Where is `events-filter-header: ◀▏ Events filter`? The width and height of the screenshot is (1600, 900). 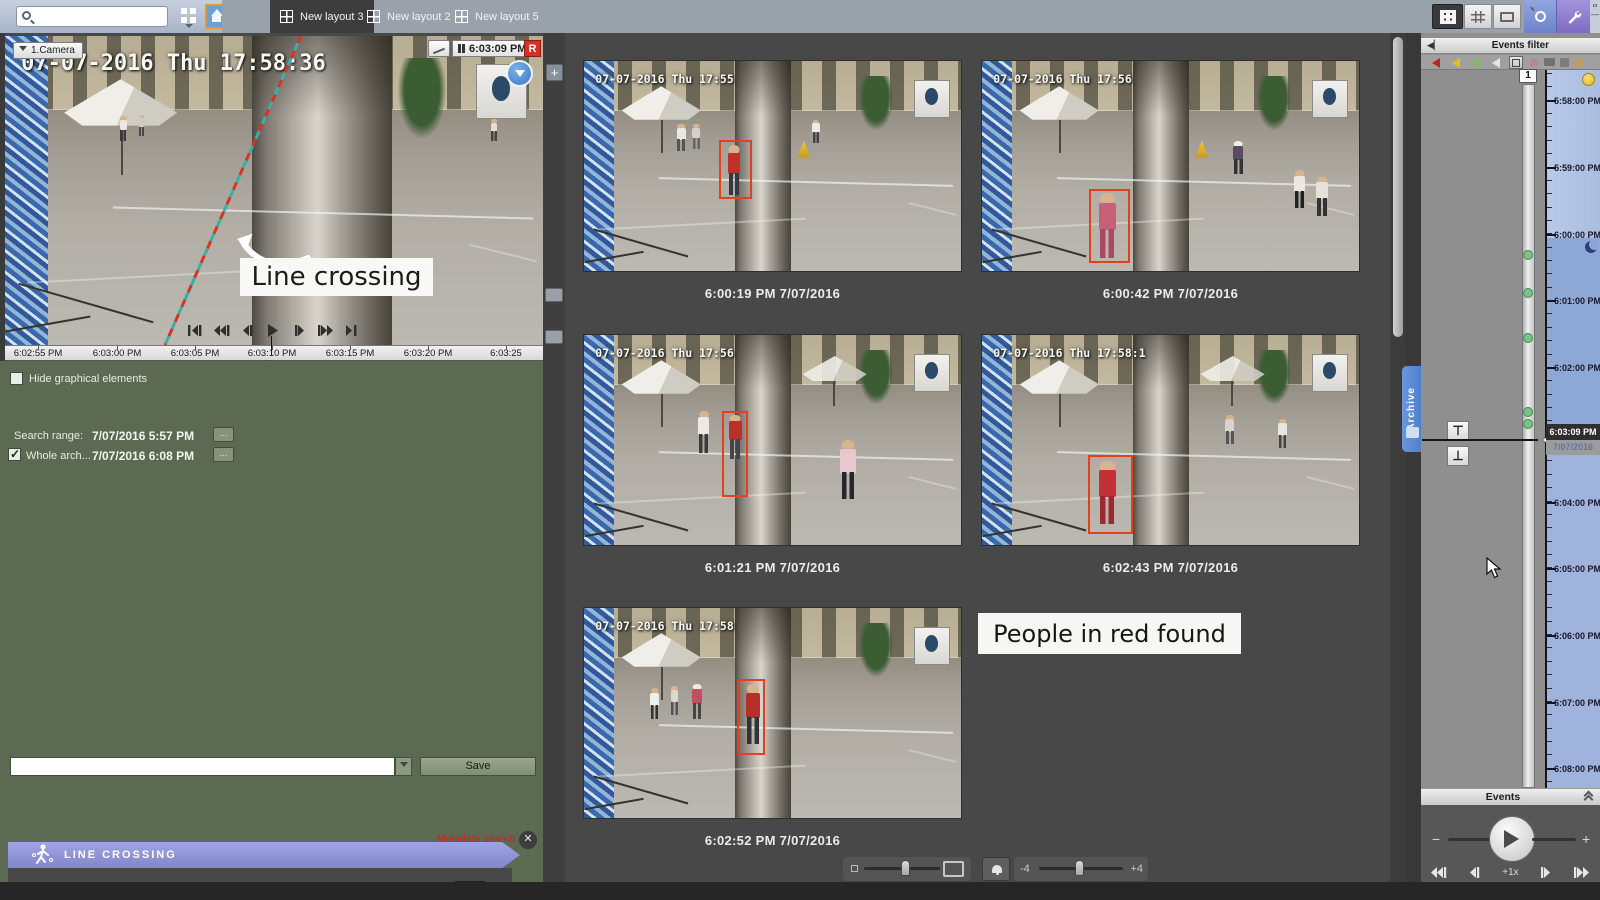
events-filter-header: ◀▏ Events filter is located at coordinates (1510, 46).